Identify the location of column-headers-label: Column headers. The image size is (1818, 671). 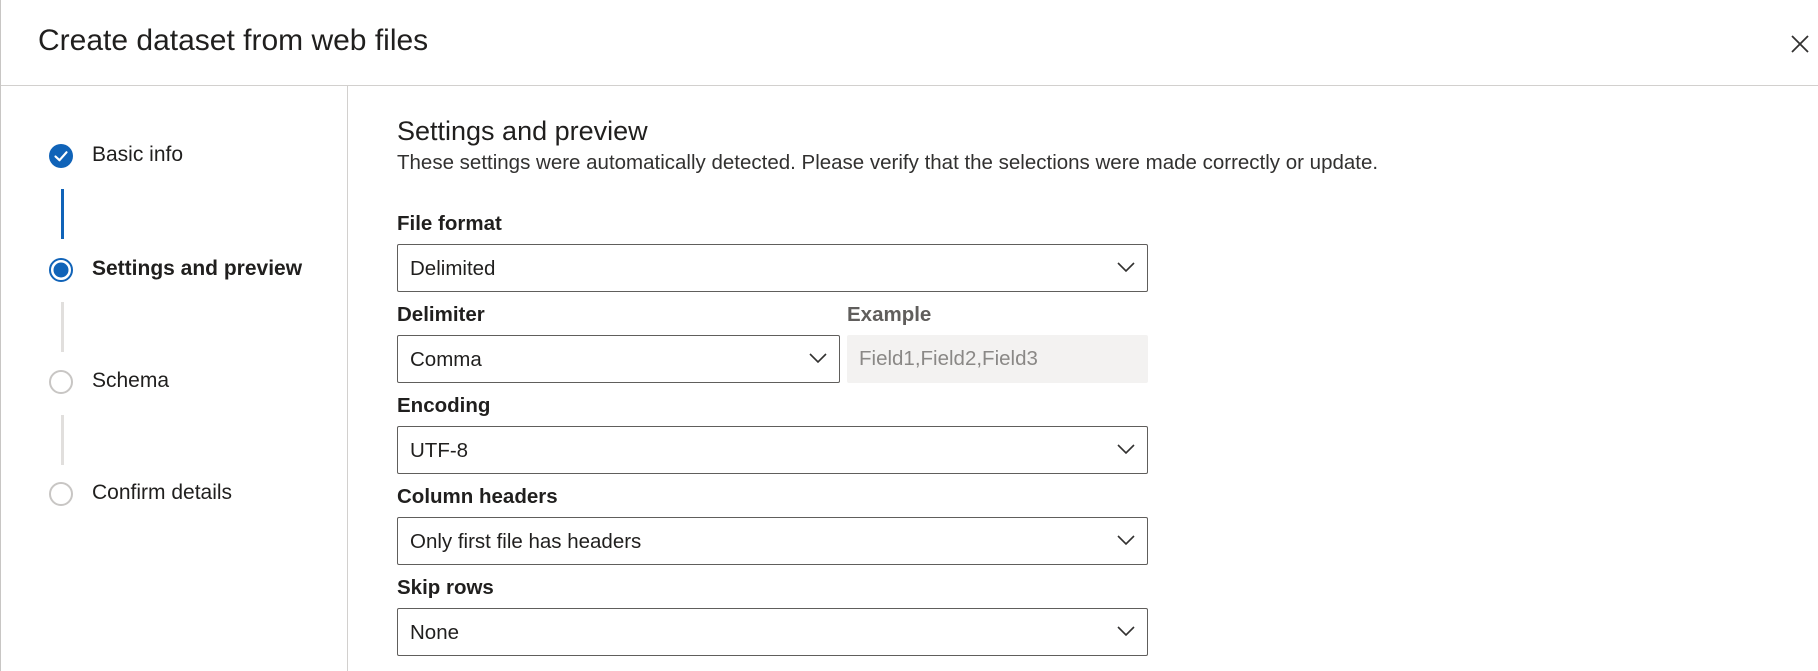
(477, 496).